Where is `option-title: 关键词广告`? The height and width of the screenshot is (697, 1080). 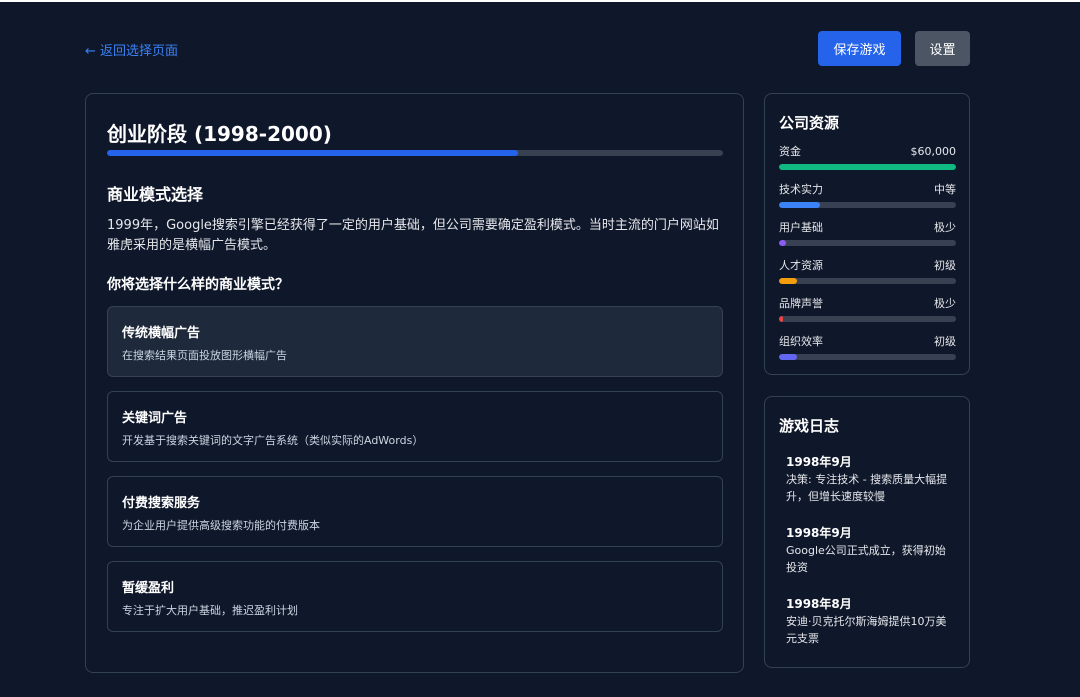 option-title: 关键词广告 is located at coordinates (155, 418).